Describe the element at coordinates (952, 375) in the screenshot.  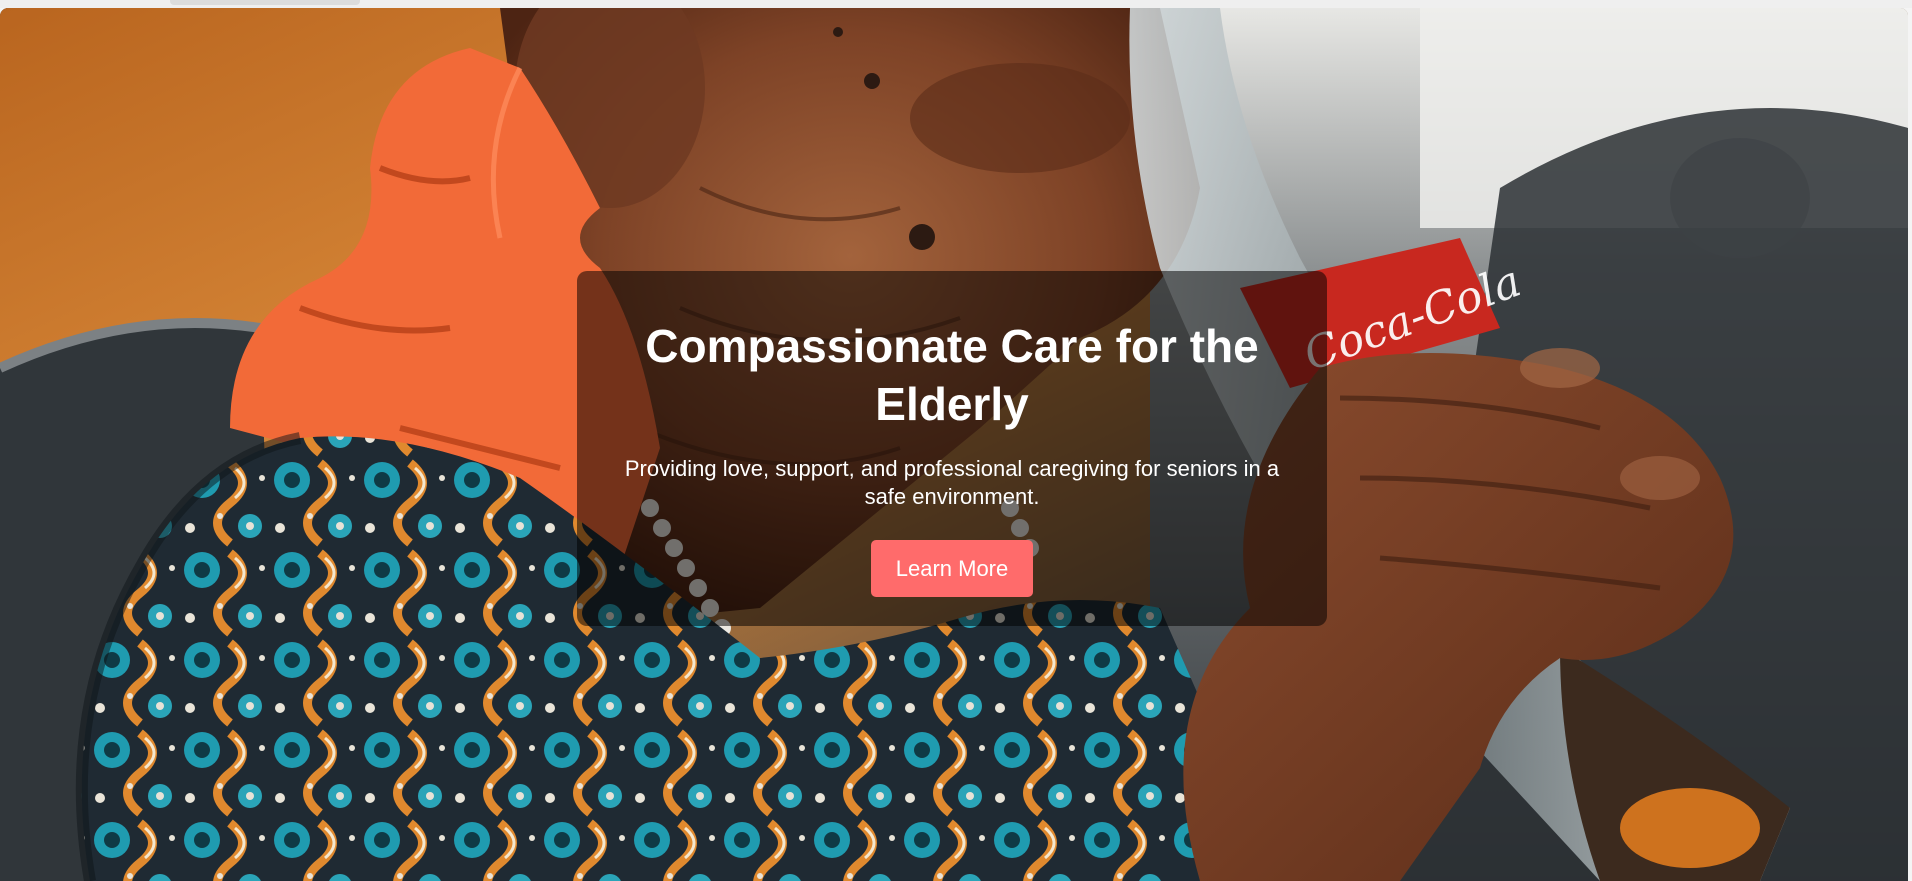
I see `hero-title: Compassionate Care for the Elderly` at that location.